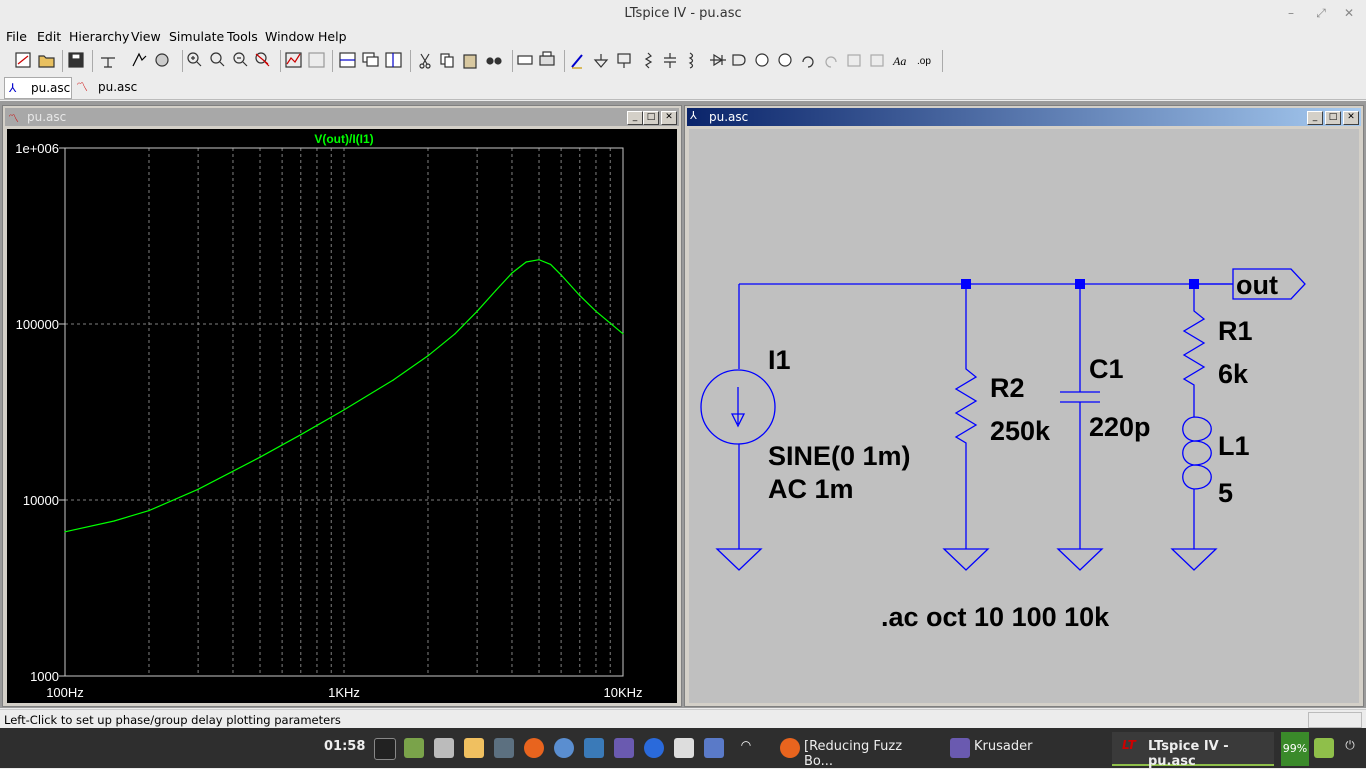  Describe the element at coordinates (648, 60) in the screenshot. I see `resistor-icon` at that location.